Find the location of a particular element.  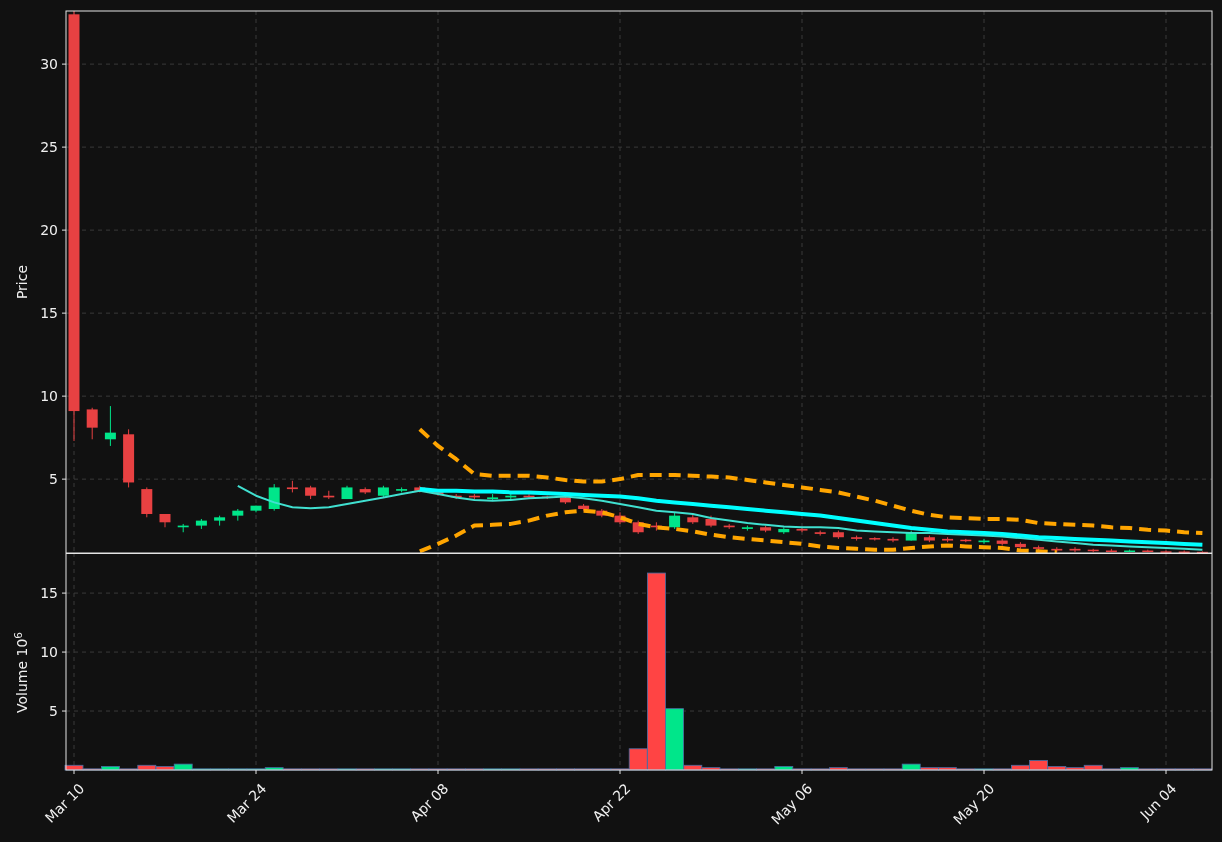

y-tick-label: 30 is located at coordinates (49, 64).